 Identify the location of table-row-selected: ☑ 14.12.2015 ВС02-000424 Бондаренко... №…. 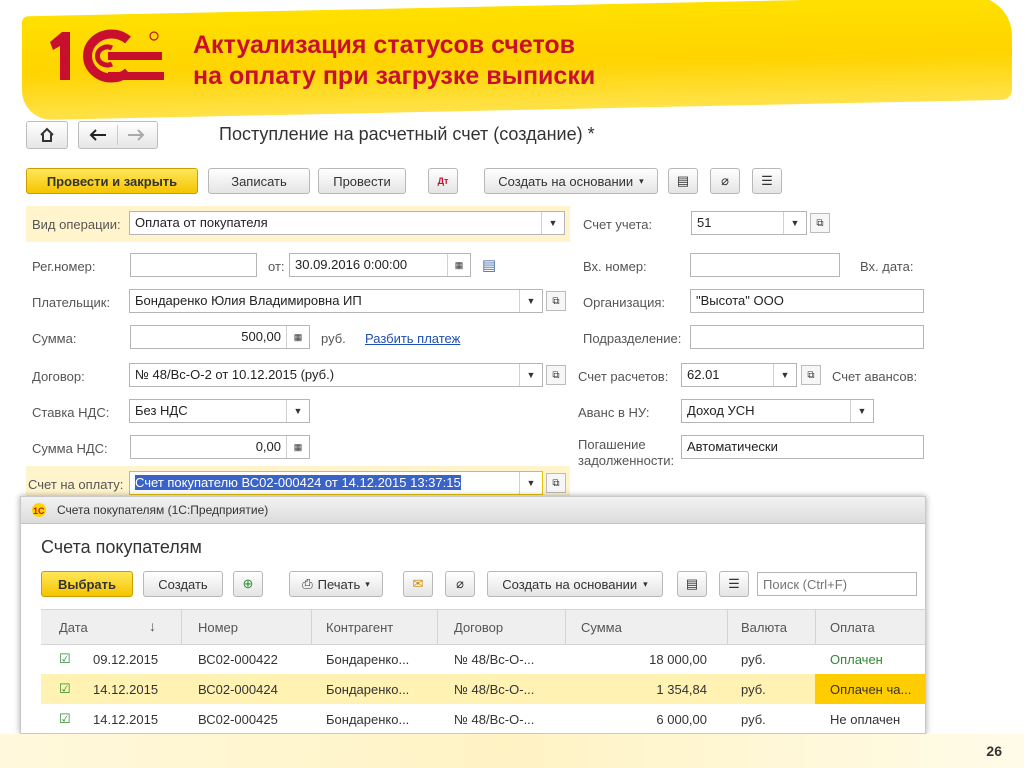
(483, 689).